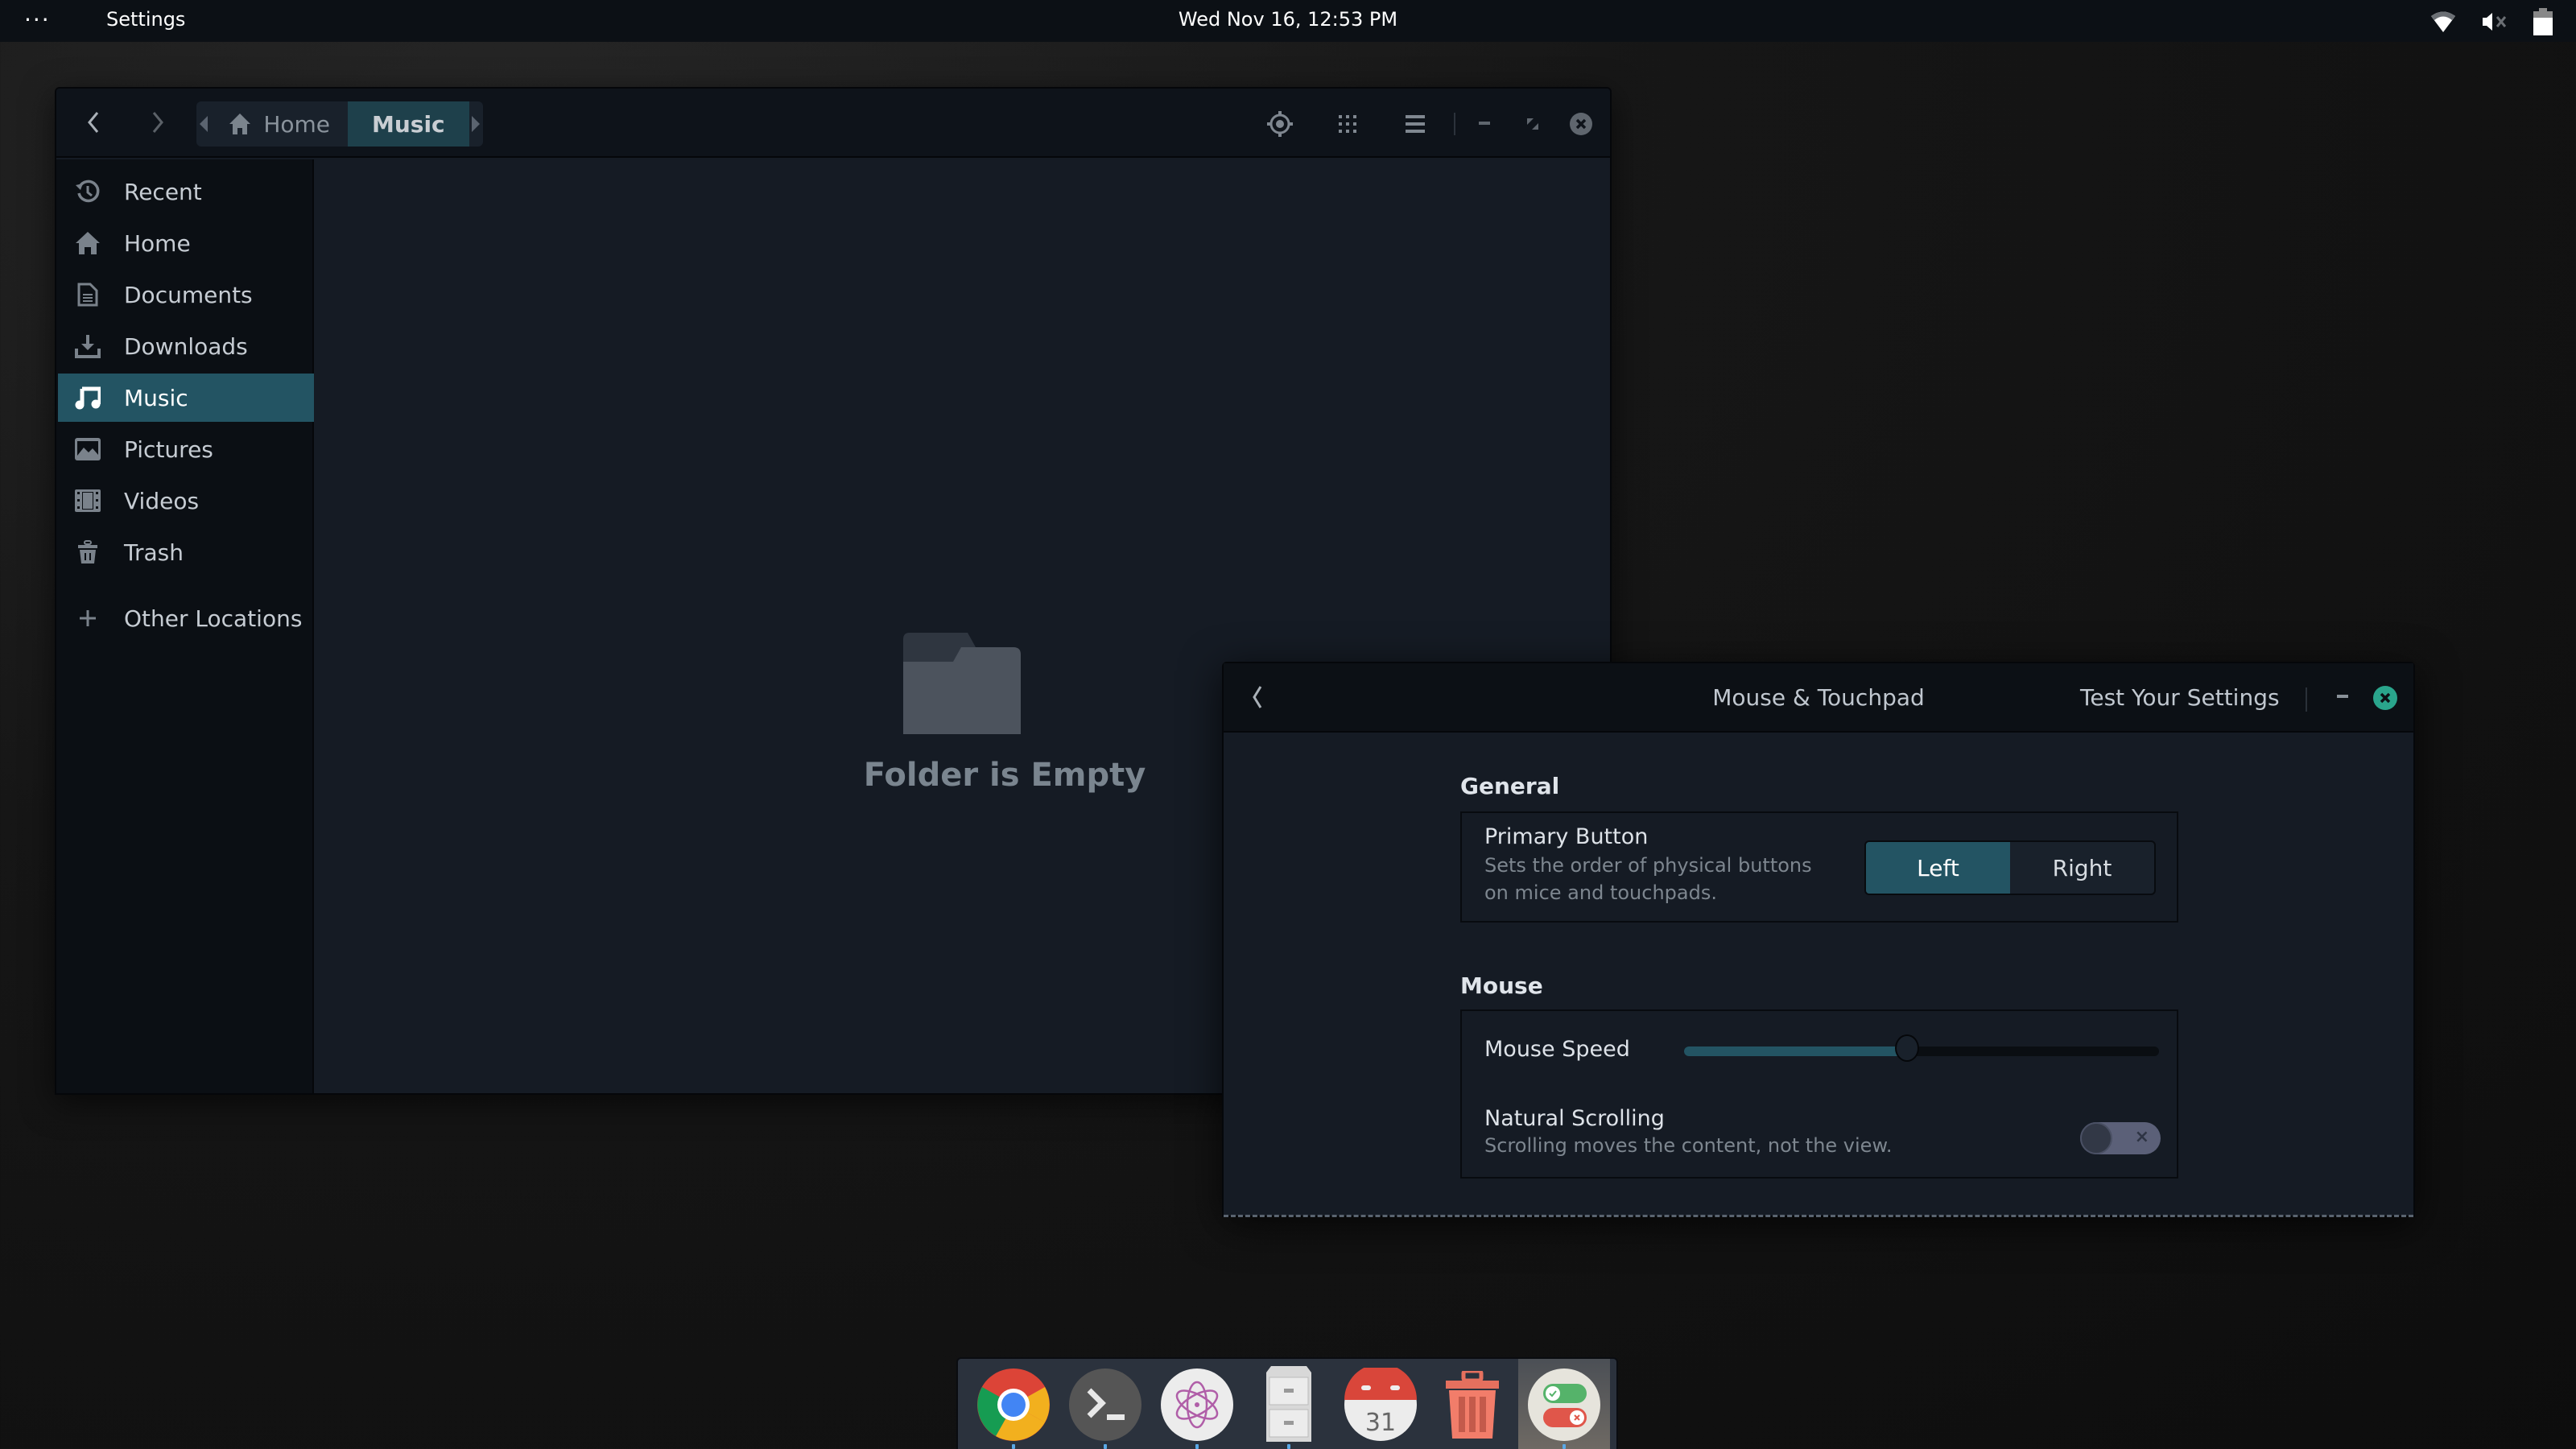  Describe the element at coordinates (88, 346) in the screenshot. I see `download-icon` at that location.